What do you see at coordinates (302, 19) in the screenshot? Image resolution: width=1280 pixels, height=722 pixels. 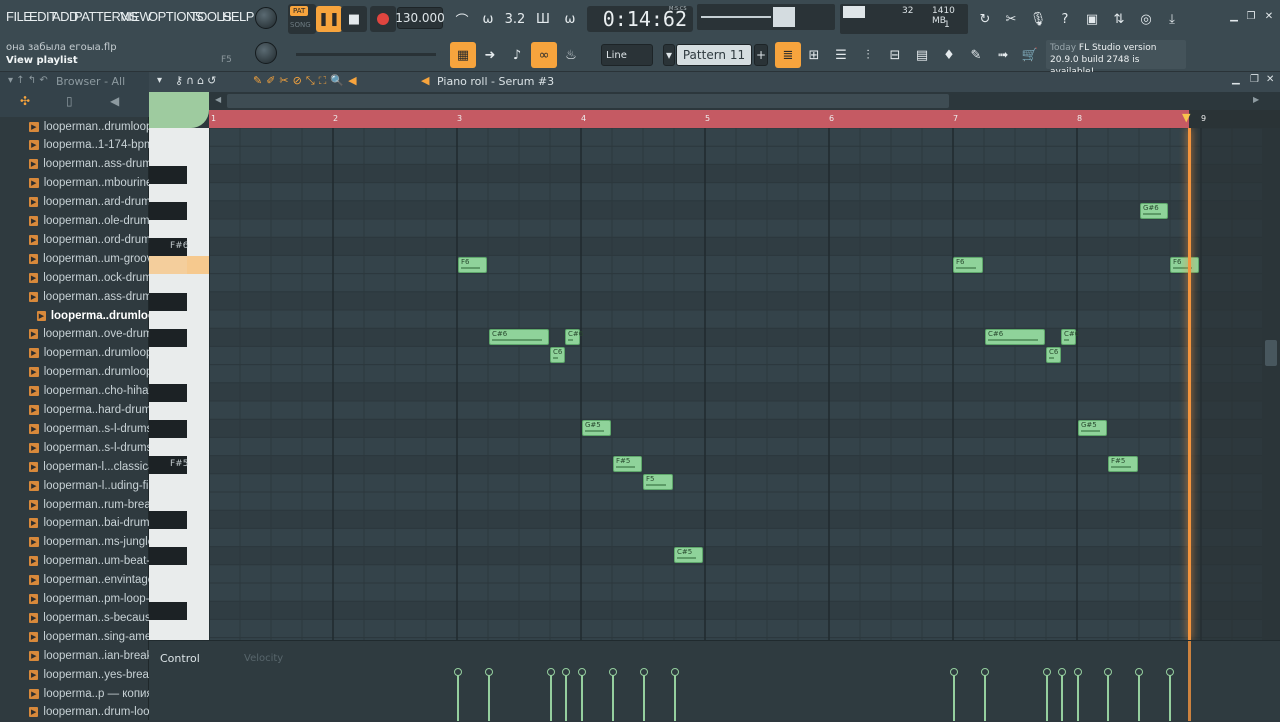 I see `pat-song-toggle: PAT SONG` at bounding box center [302, 19].